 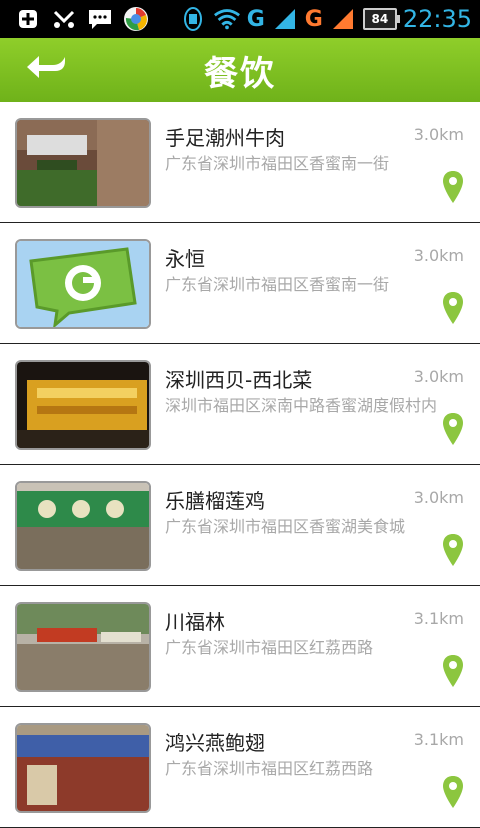 I want to click on browser-icon, so click(x=136, y=19).